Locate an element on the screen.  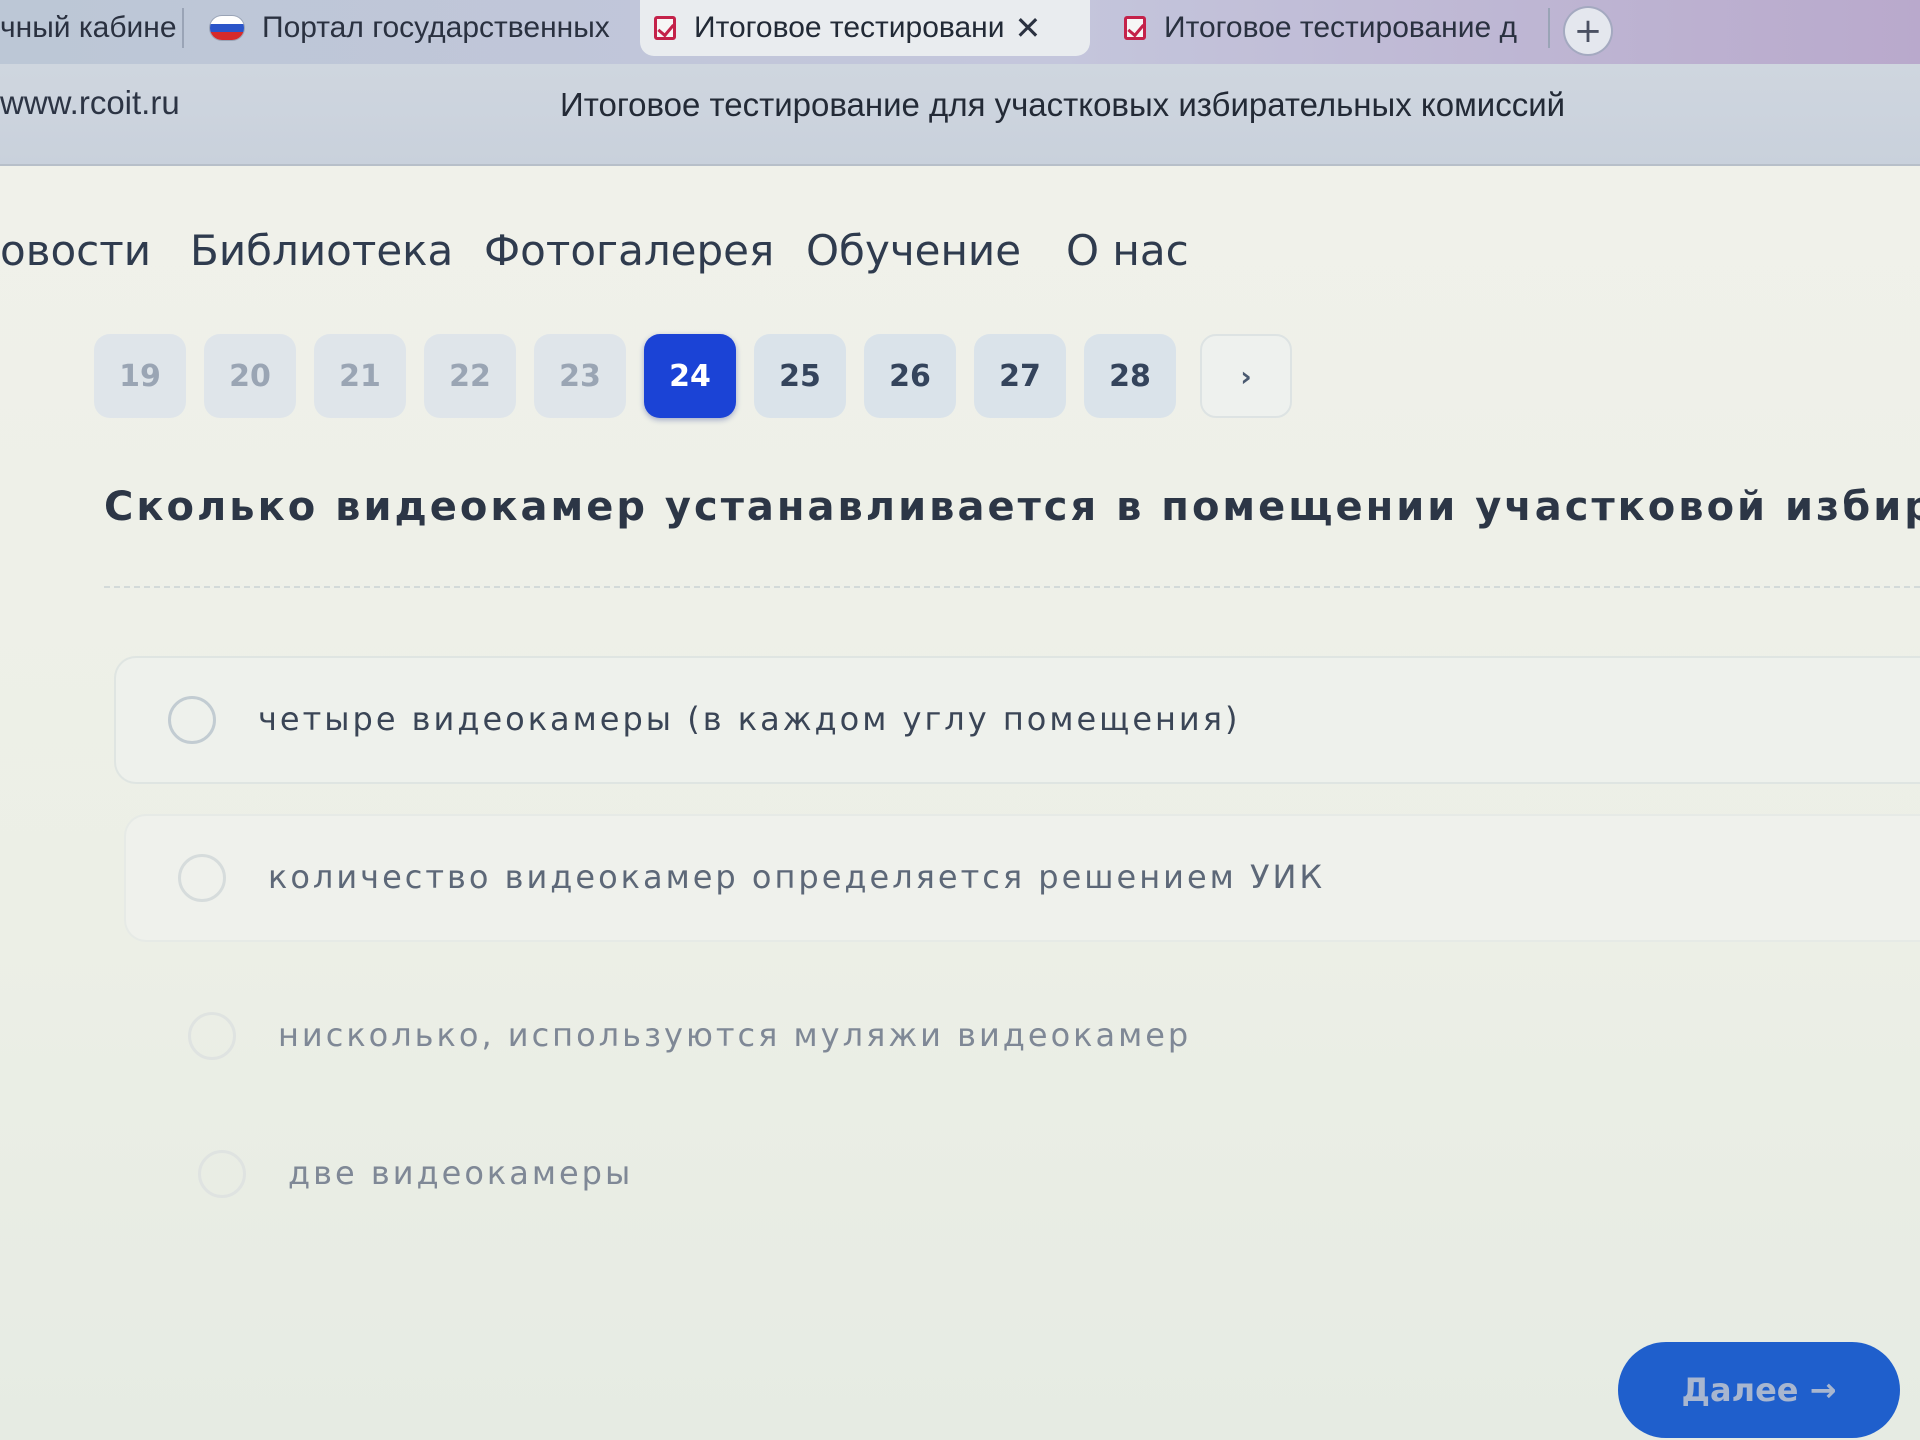
question-divider is located at coordinates (1012, 587).